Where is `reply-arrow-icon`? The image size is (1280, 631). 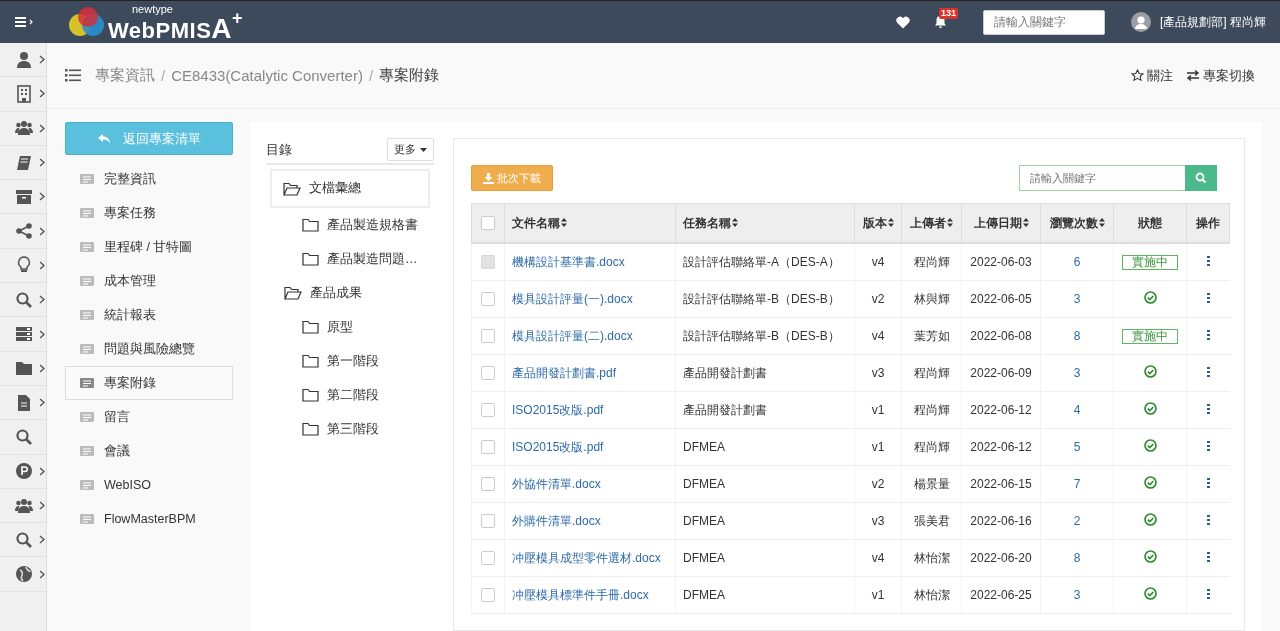 reply-arrow-icon is located at coordinates (104, 138).